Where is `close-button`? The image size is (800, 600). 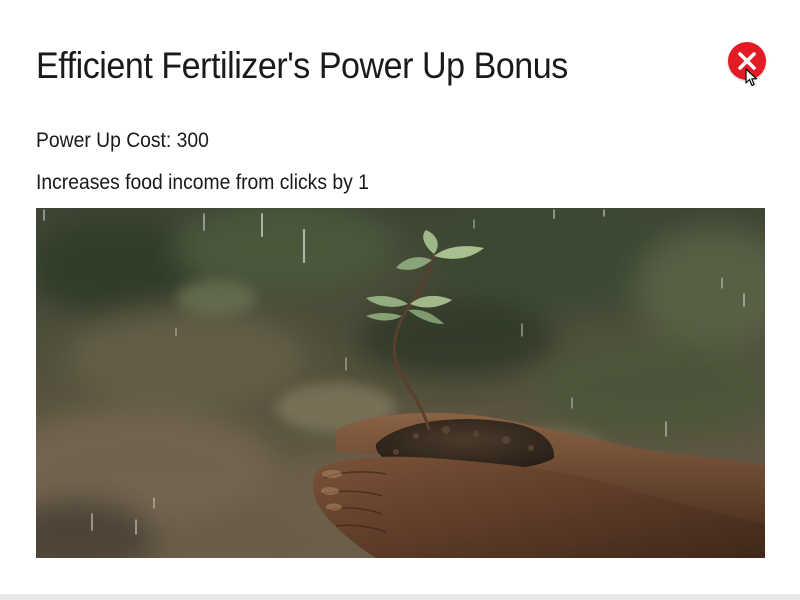 close-button is located at coordinates (747, 61).